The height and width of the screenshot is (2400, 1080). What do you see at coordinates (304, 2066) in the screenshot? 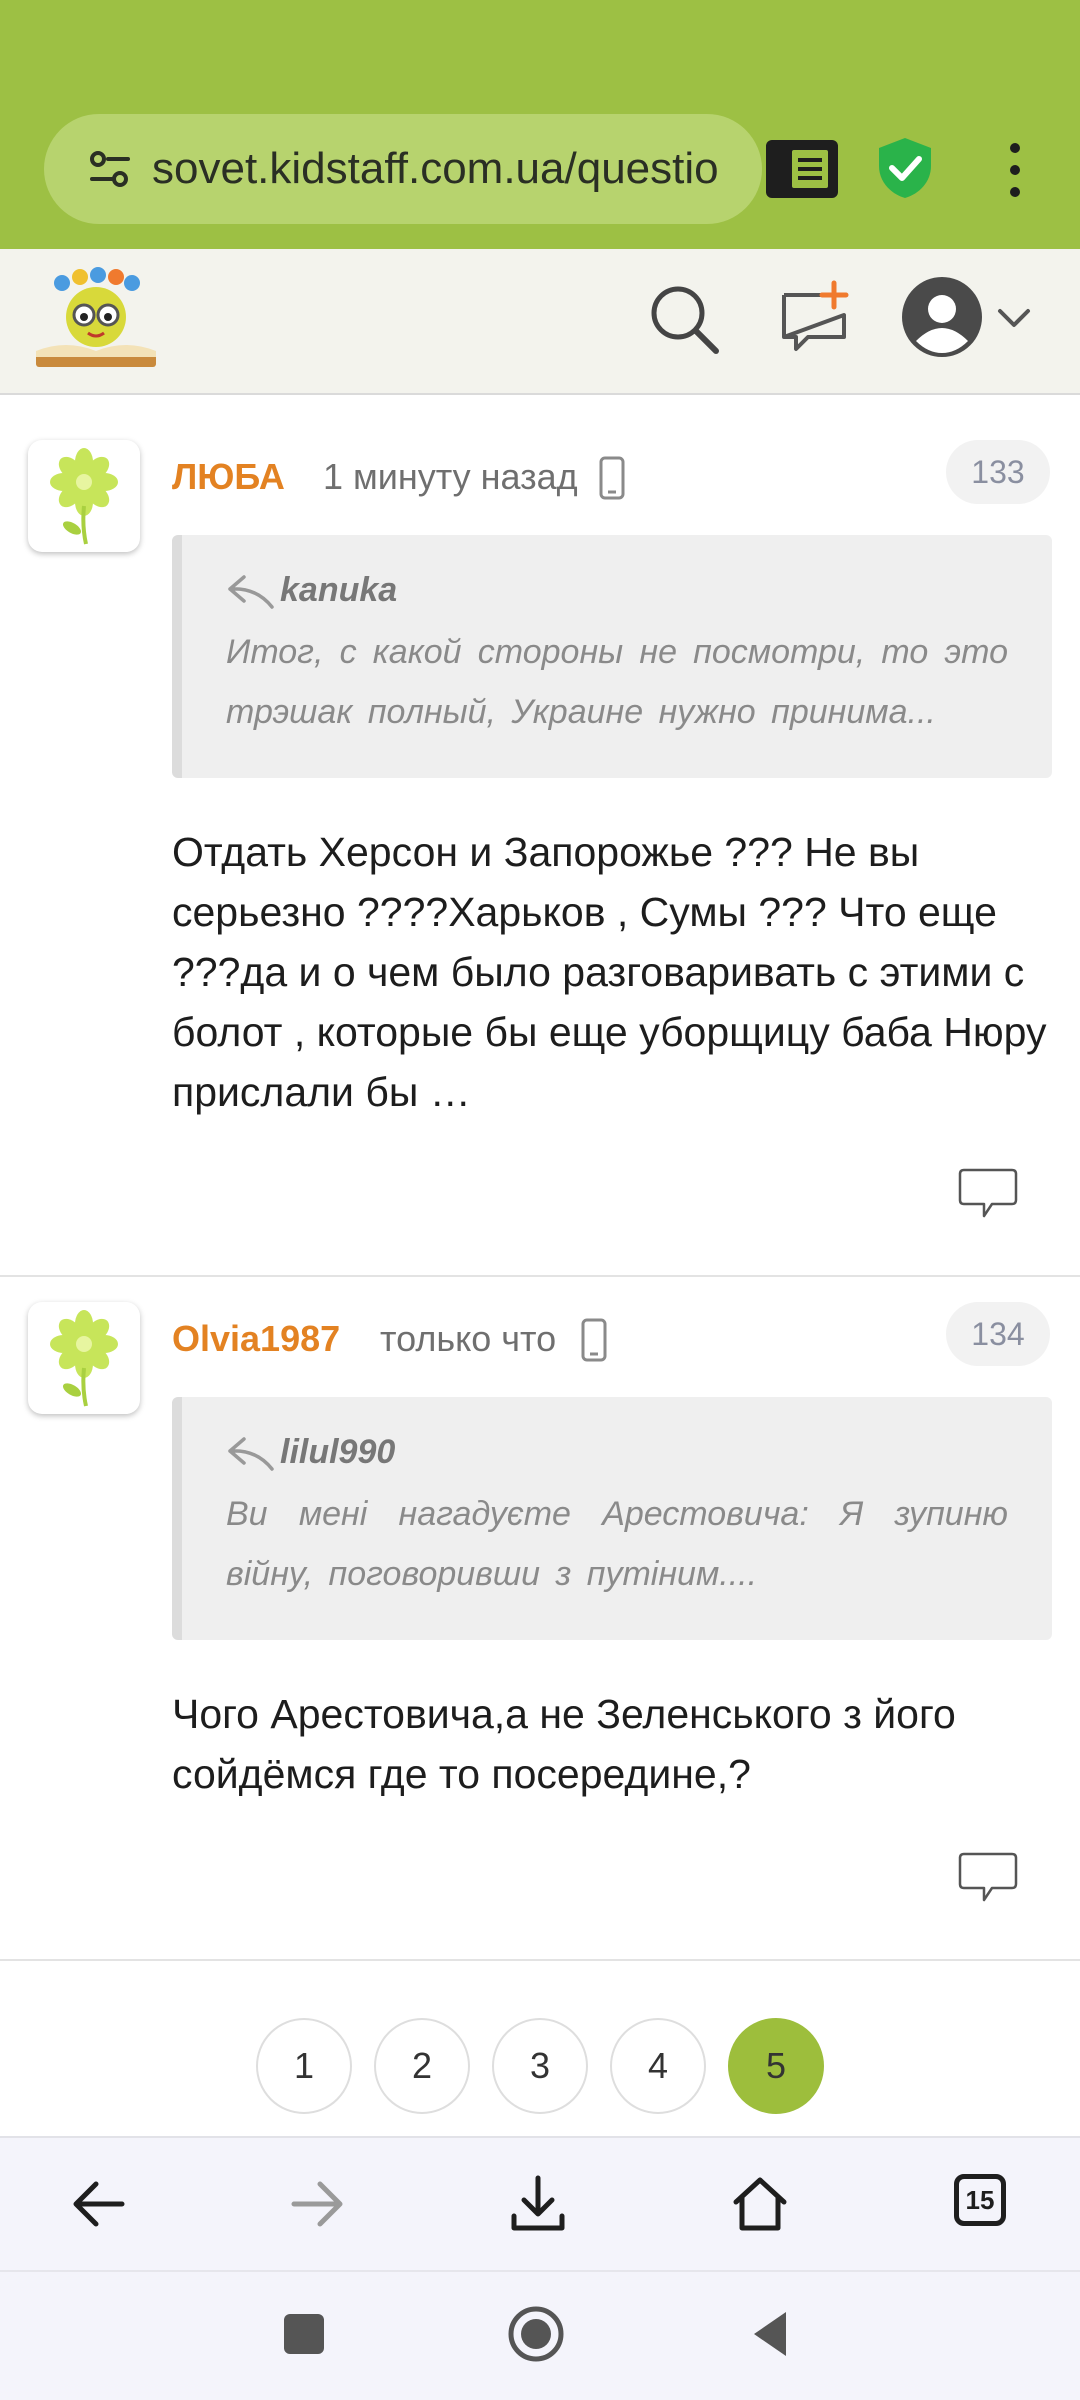
I see `page-button-1: 1` at bounding box center [304, 2066].